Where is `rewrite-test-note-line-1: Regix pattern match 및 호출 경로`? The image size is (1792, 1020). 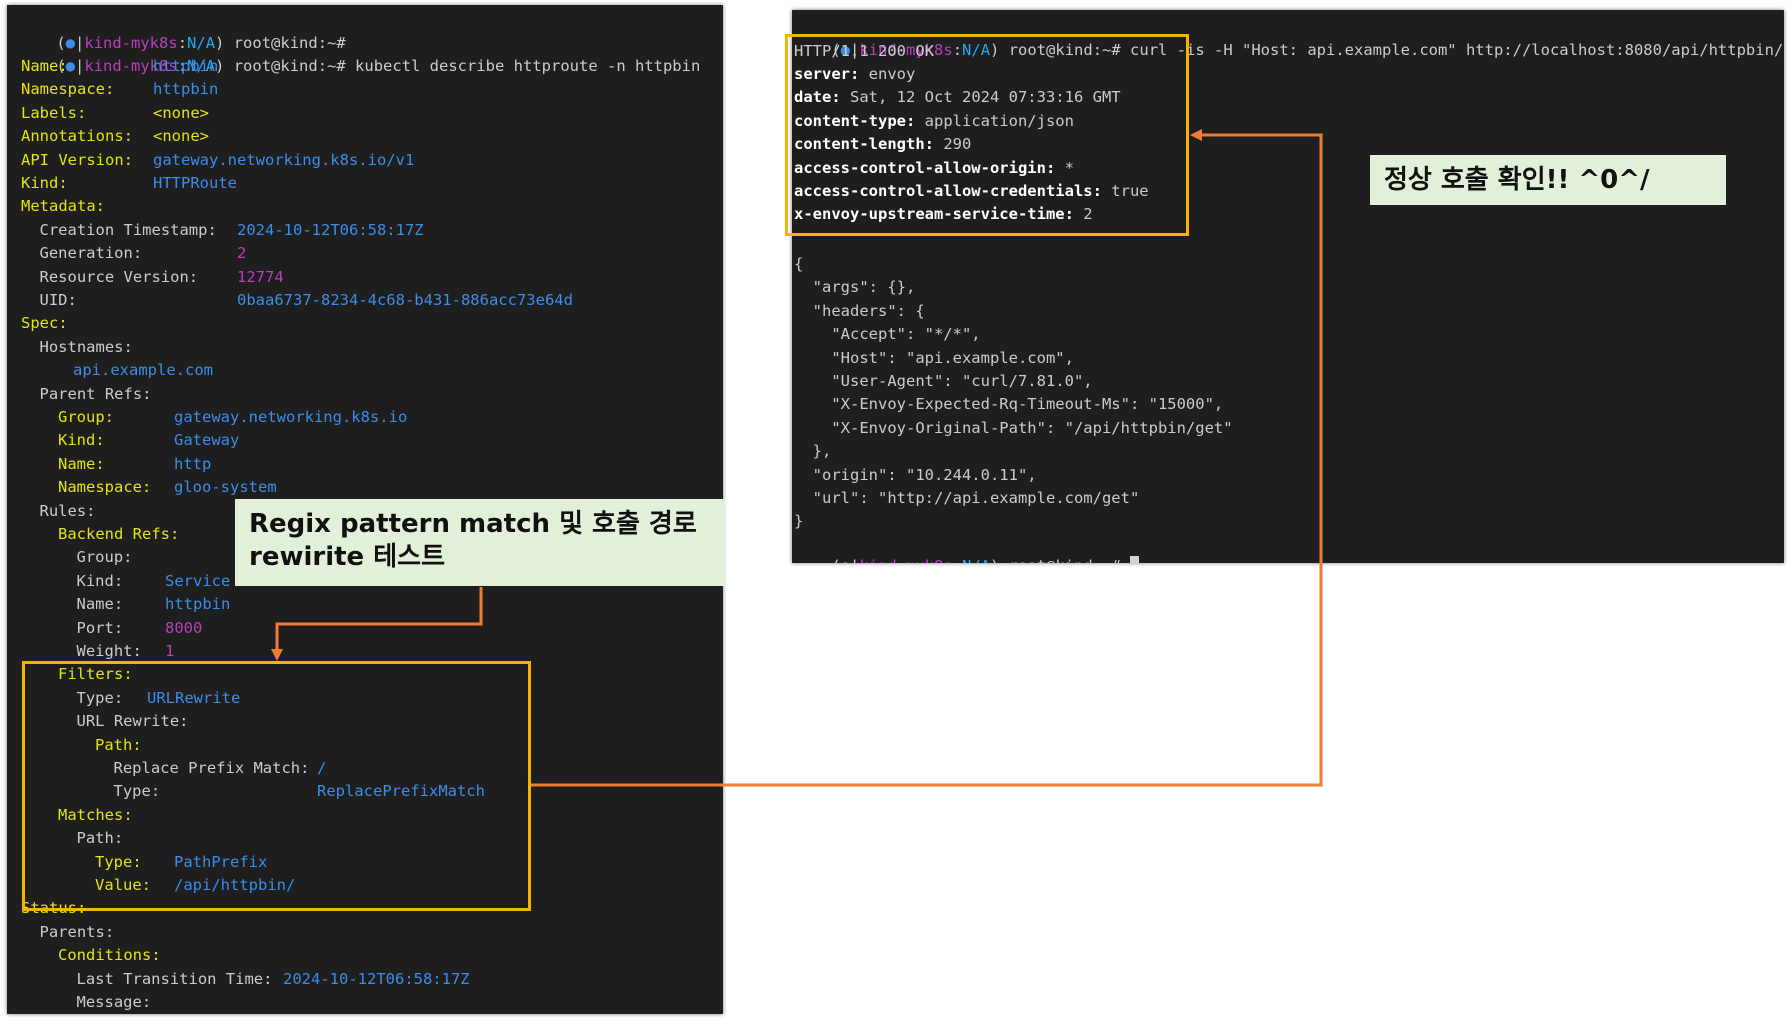 rewrite-test-note-line-1: Regix pattern match 및 호출 경로 is located at coordinates (473, 524).